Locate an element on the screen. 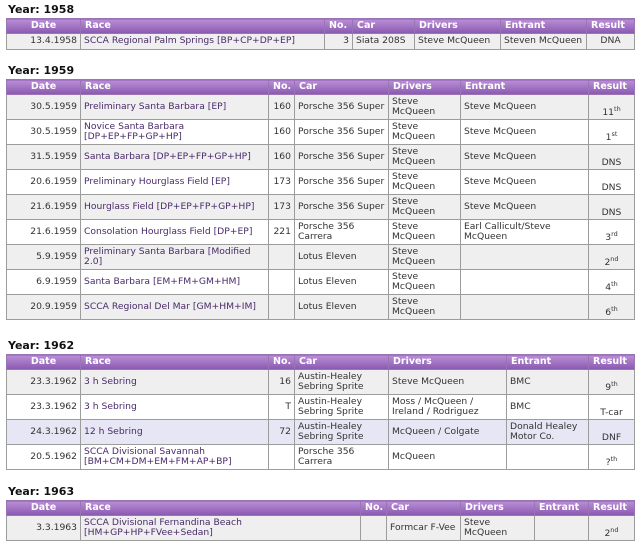  cell-car: Porsche 356 Carrera is located at coordinates (341, 457).